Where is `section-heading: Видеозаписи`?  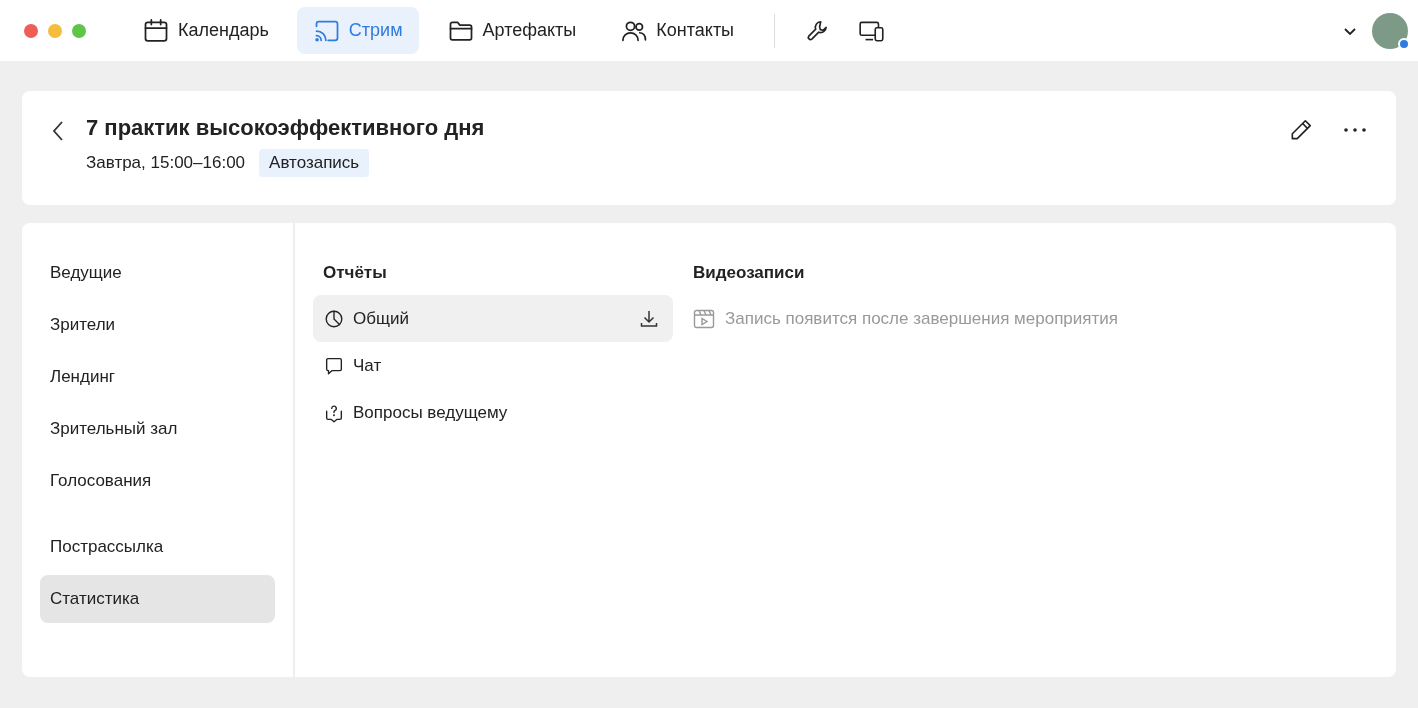 section-heading: Видеозаписи is located at coordinates (749, 273).